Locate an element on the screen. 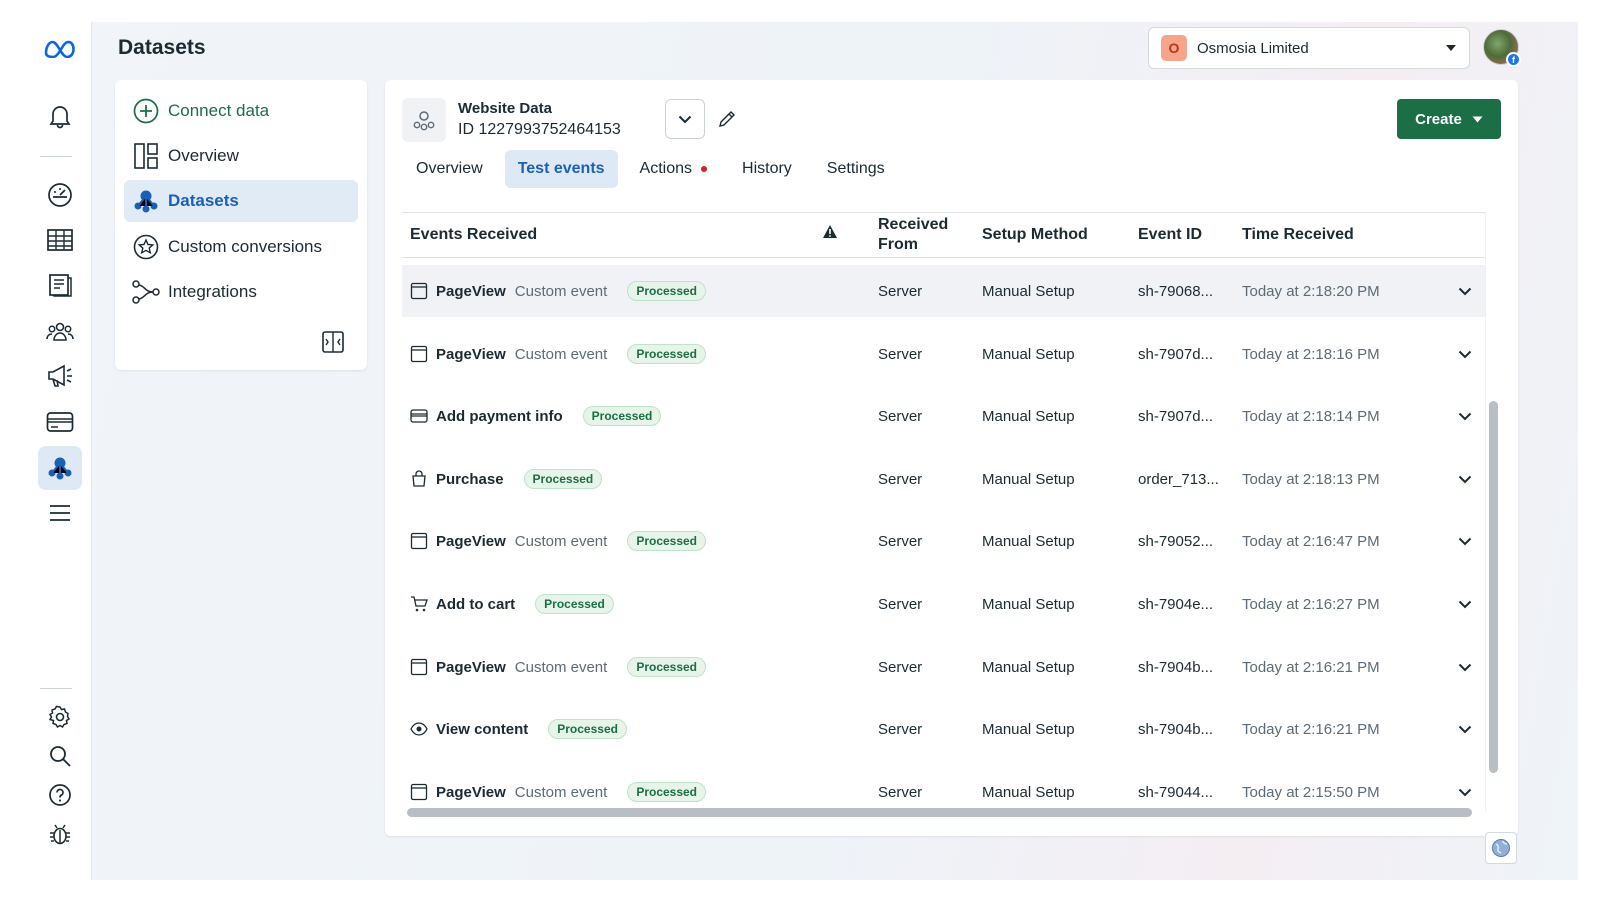  avatar: f is located at coordinates (1502, 48).